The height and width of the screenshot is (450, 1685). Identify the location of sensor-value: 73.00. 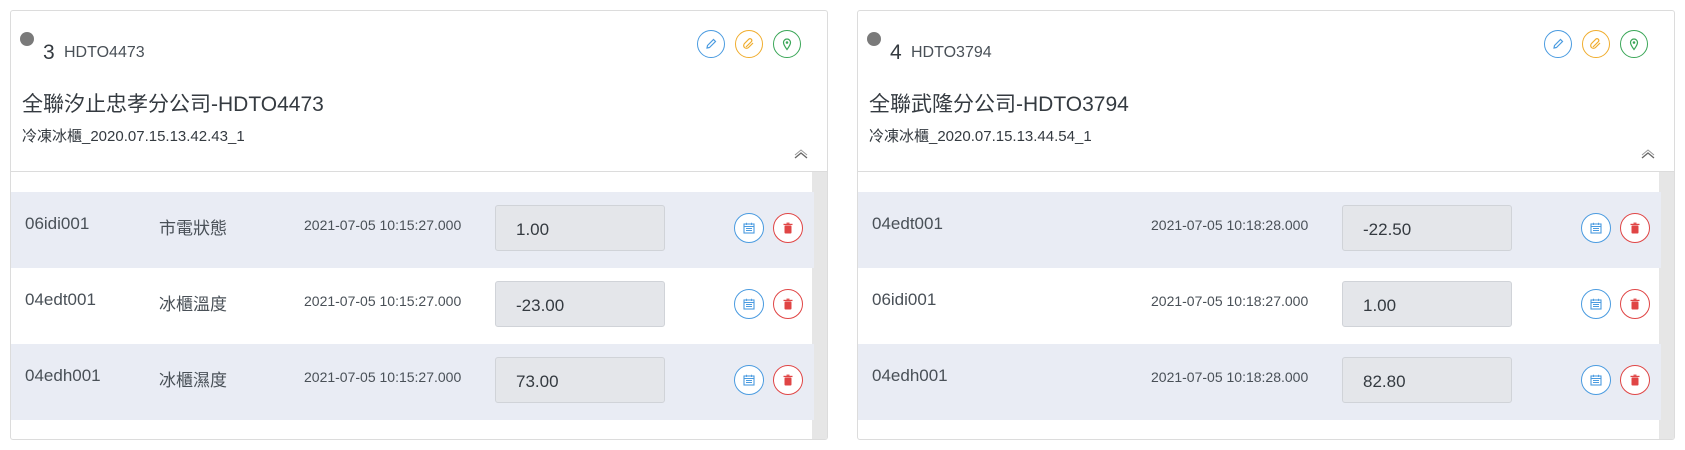
(580, 380).